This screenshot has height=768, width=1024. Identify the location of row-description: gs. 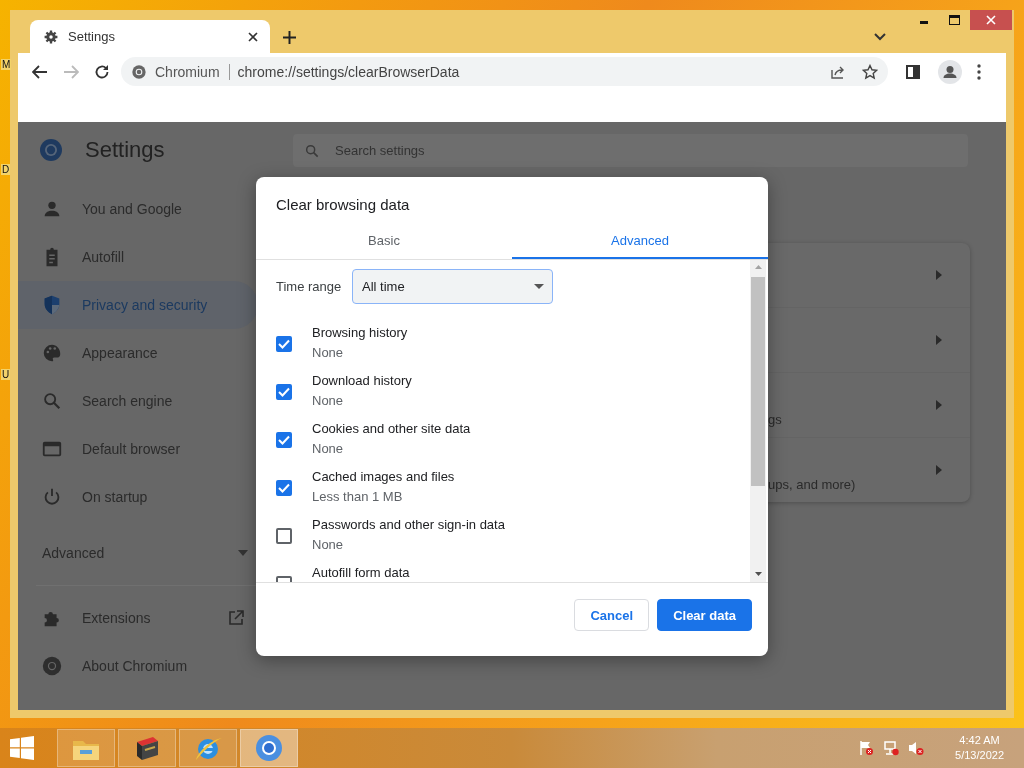
(775, 419).